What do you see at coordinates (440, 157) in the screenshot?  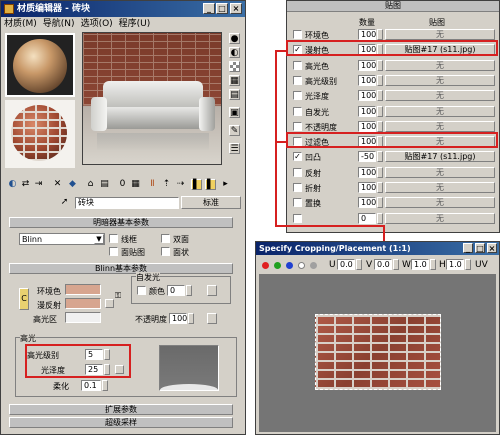 I see `map-slot-button: 贴图#17 (s11.jpg)` at bounding box center [440, 157].